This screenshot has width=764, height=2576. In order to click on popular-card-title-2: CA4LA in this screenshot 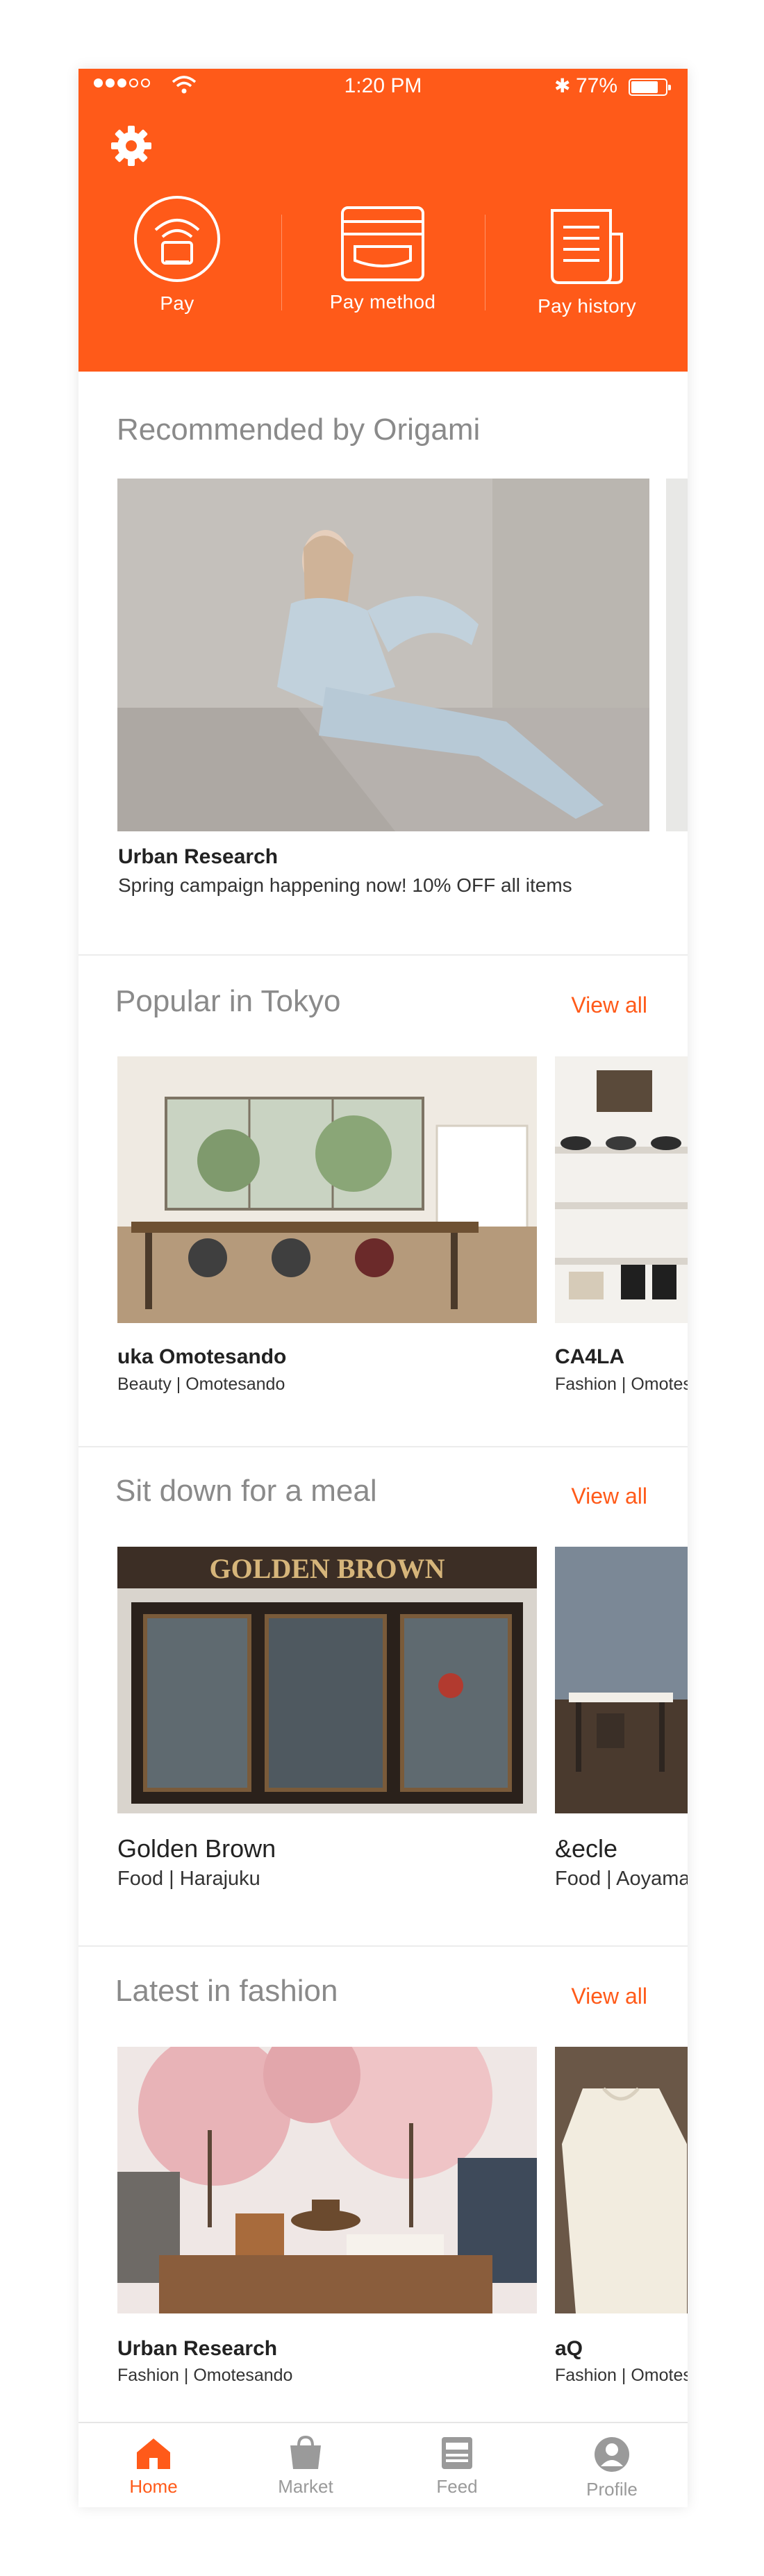, I will do `click(590, 1356)`.